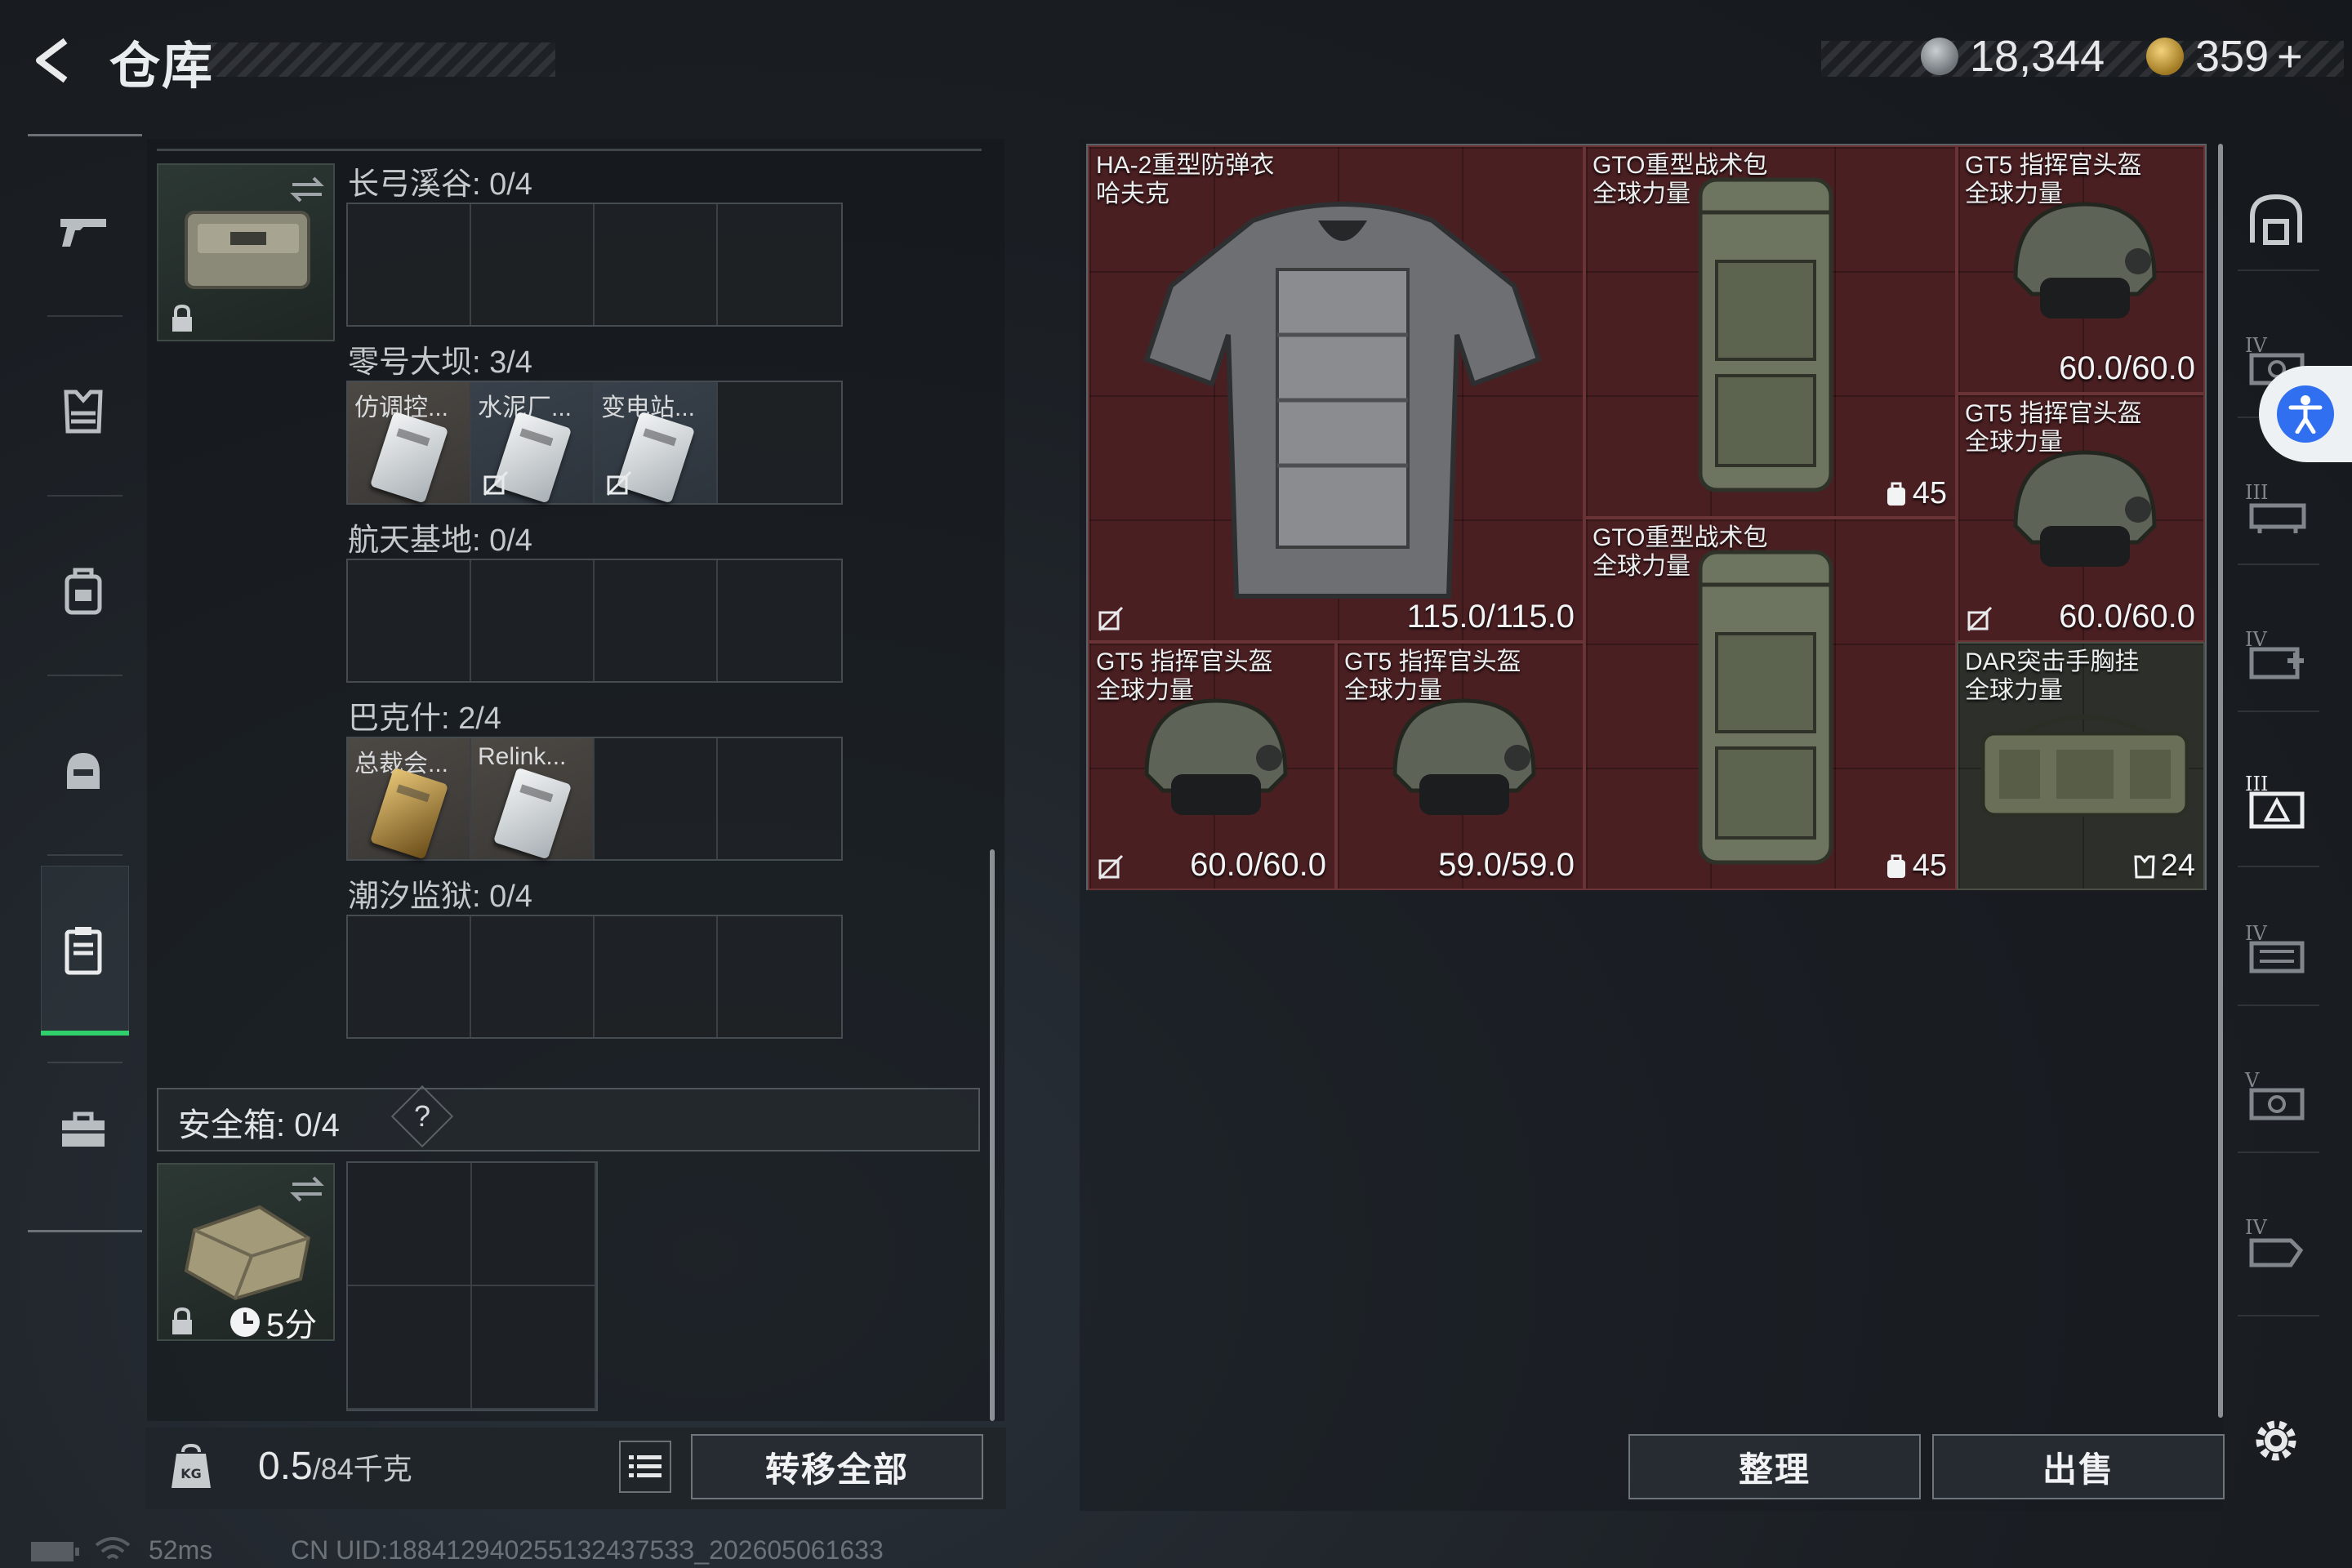  What do you see at coordinates (1680, 179) in the screenshot?
I see `item-name: GTO重型战术包 全球力量` at bounding box center [1680, 179].